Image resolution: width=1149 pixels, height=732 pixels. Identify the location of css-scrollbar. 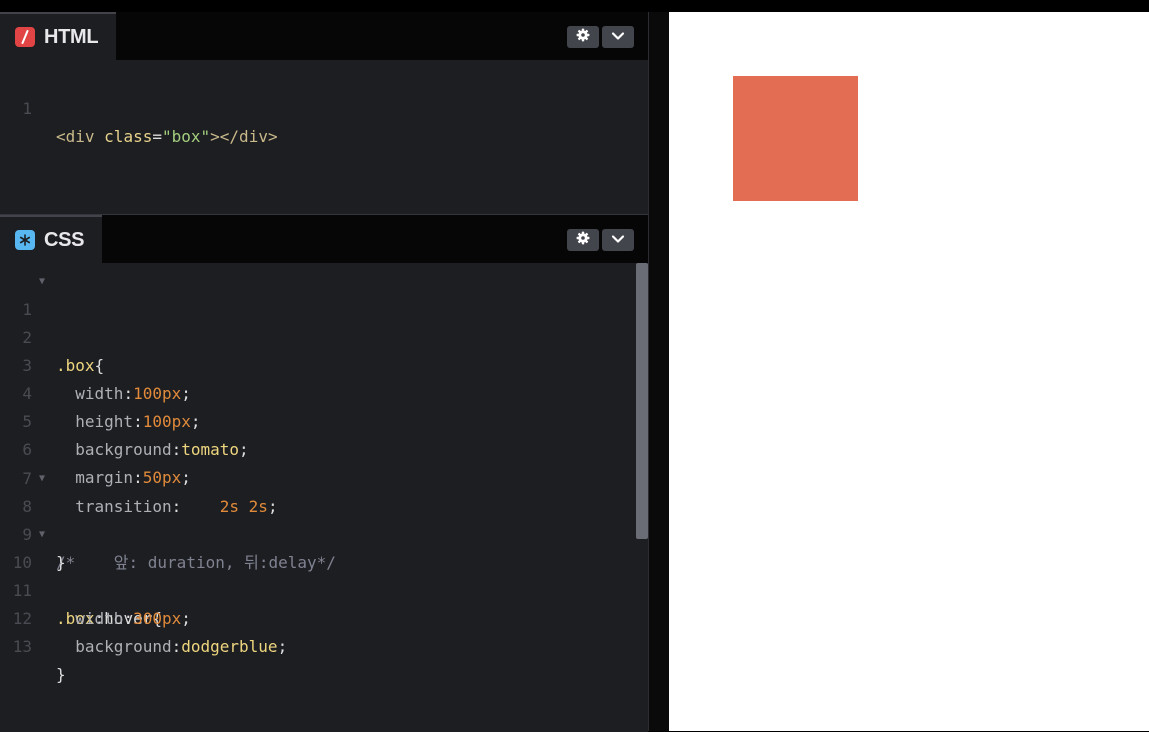
(642, 497).